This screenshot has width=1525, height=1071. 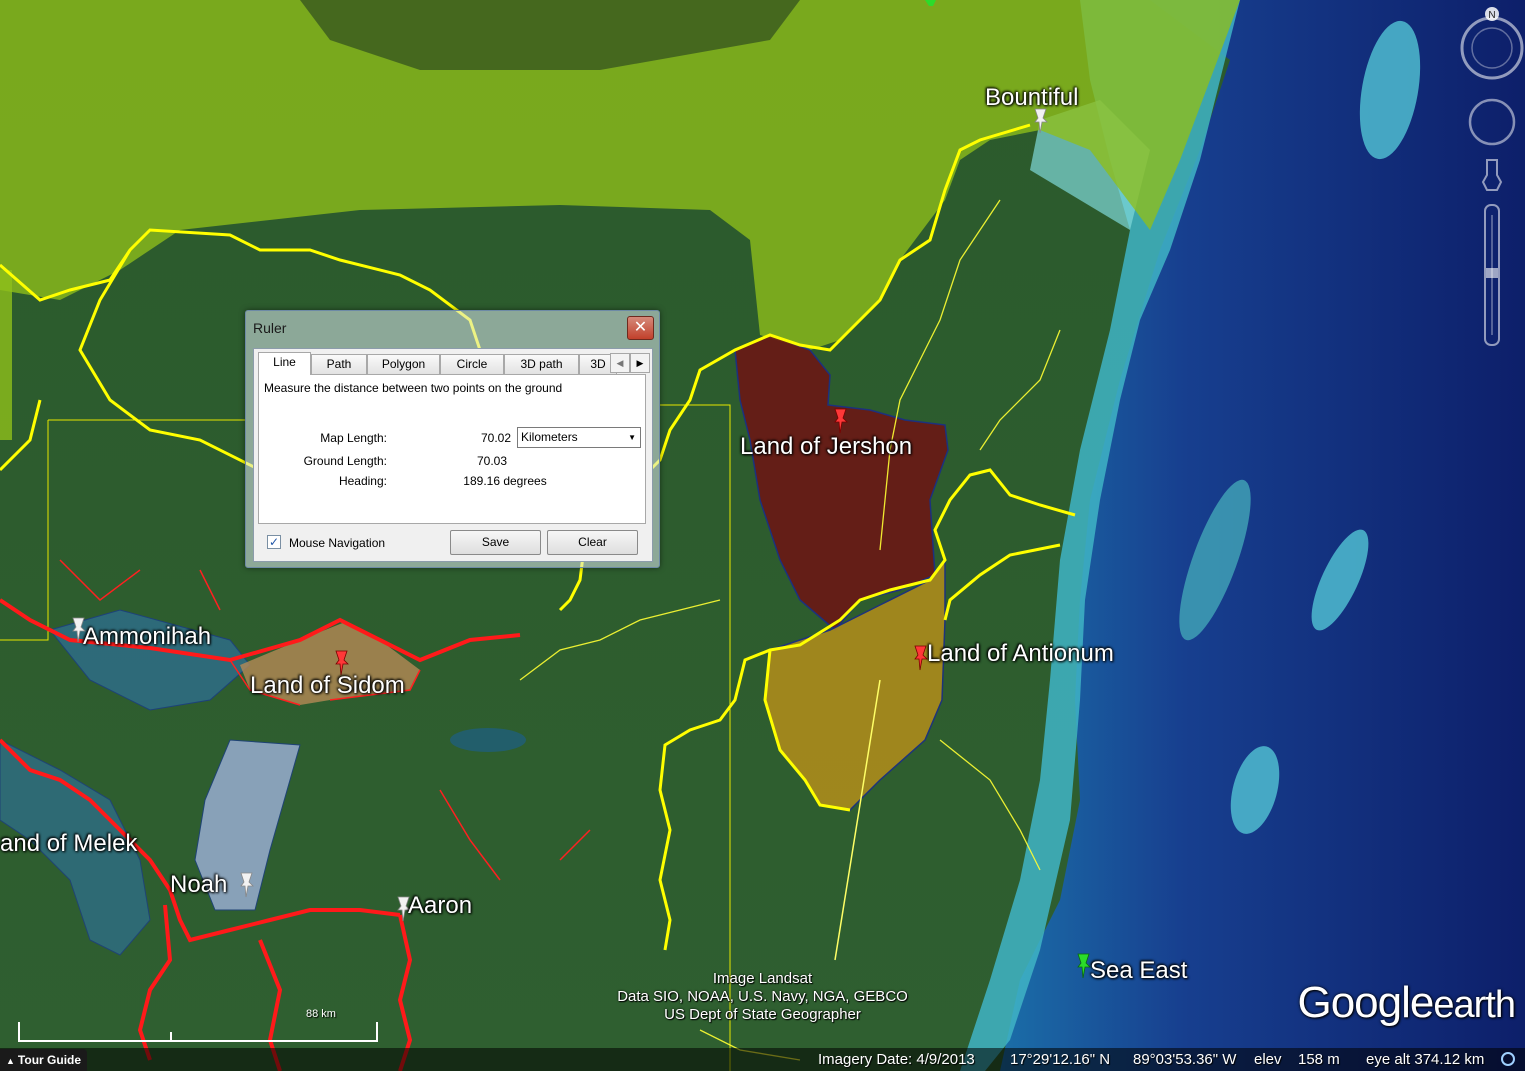 I want to click on navigation-controls: N, so click(x=1480, y=180).